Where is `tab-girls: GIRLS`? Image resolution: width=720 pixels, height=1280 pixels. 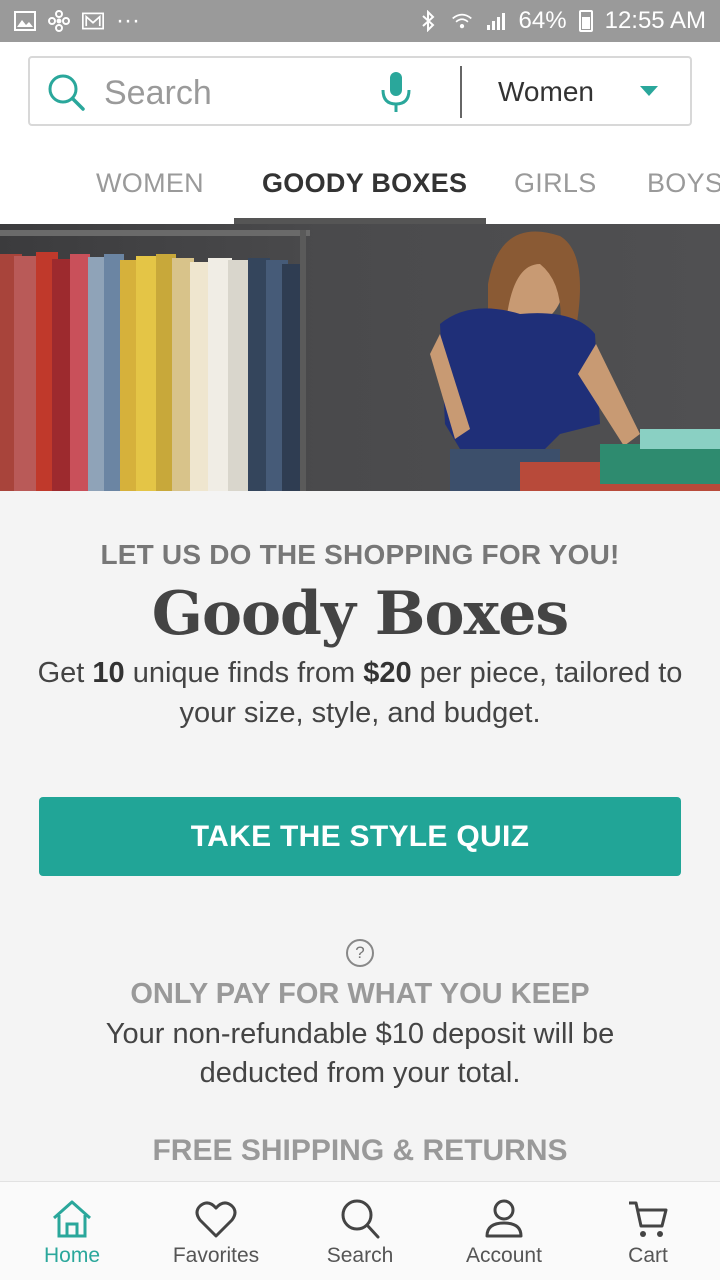
tab-girls: GIRLS is located at coordinates (555, 183).